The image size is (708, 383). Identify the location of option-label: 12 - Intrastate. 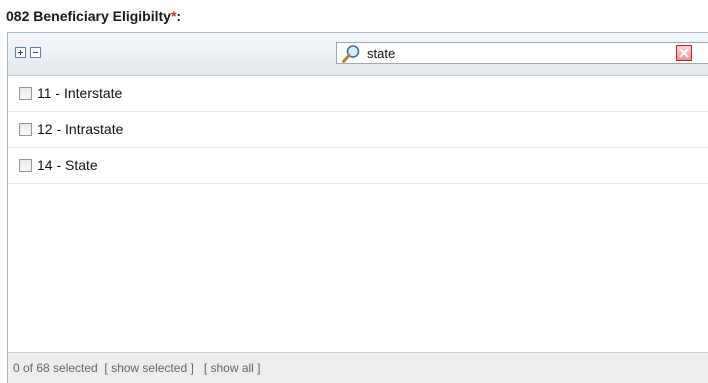
(80, 129).